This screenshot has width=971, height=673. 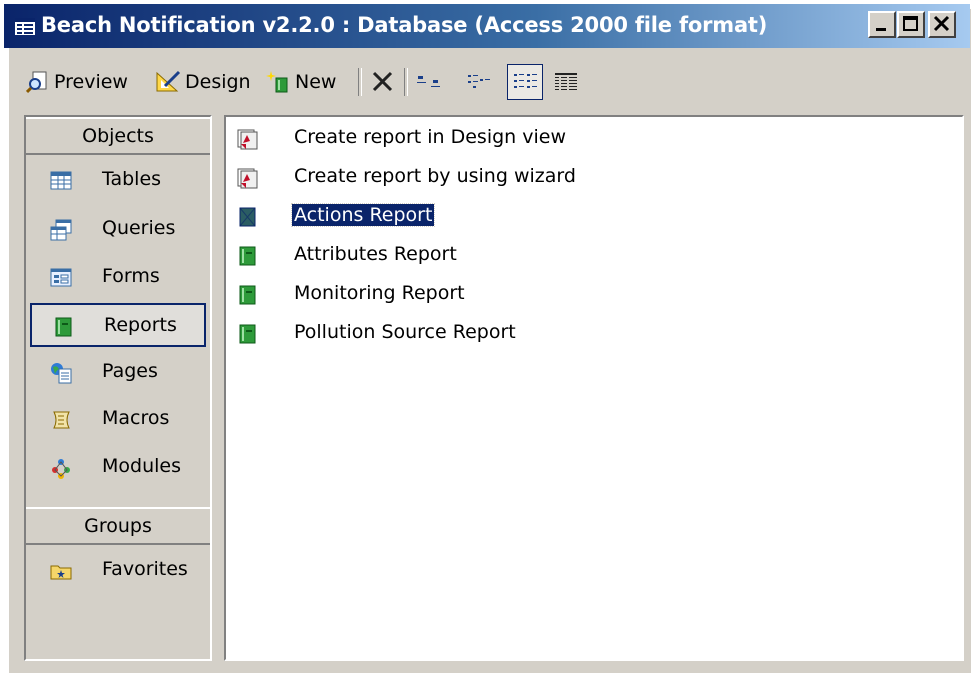 What do you see at coordinates (316, 82) in the screenshot?
I see `new-label: New` at bounding box center [316, 82].